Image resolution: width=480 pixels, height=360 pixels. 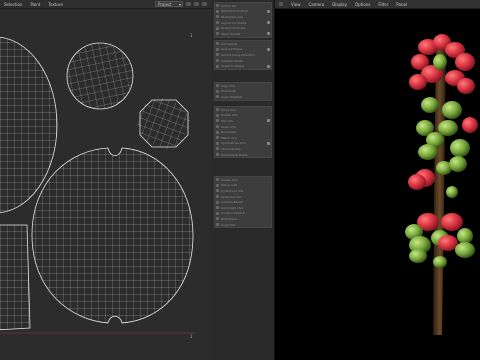 What do you see at coordinates (228, 91) in the screenshot?
I see `toolkit-item-label: Distribute` at bounding box center [228, 91].